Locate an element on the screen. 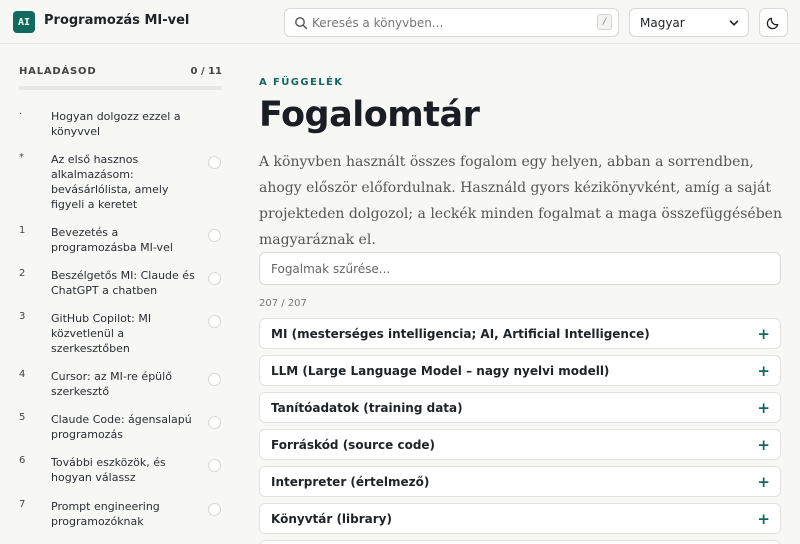 The height and width of the screenshot is (544, 800). sidebar-item-label: Prompt engineering programozóknak is located at coordinates (105, 514).